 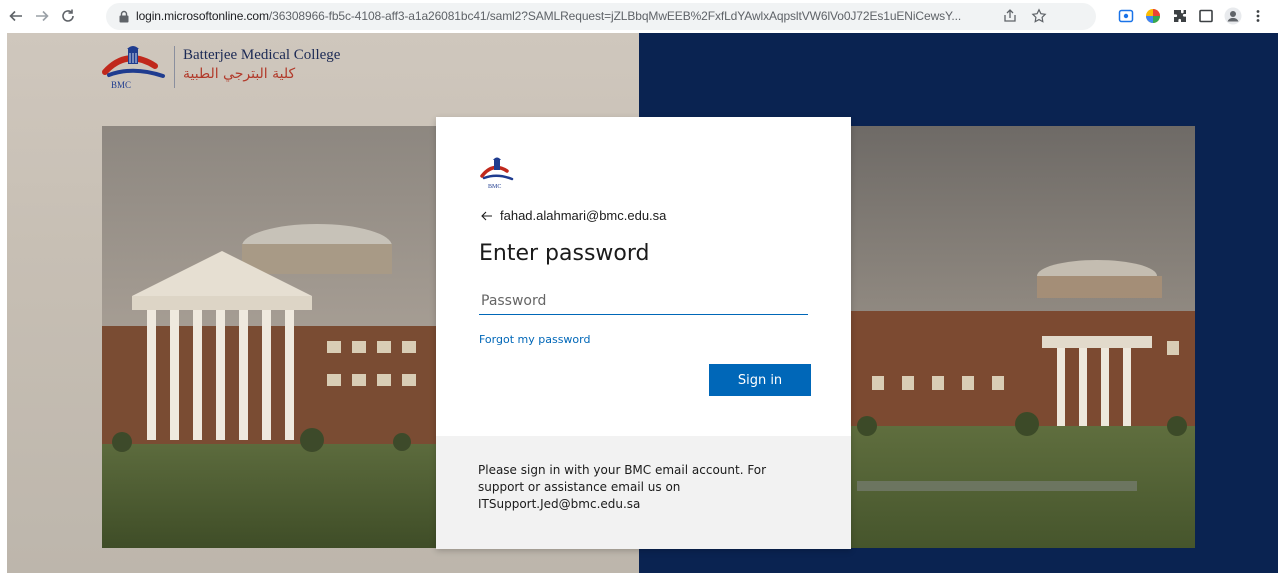 What do you see at coordinates (202, 16) in the screenshot?
I see `url-host: login.microsoftonline.com` at bounding box center [202, 16].